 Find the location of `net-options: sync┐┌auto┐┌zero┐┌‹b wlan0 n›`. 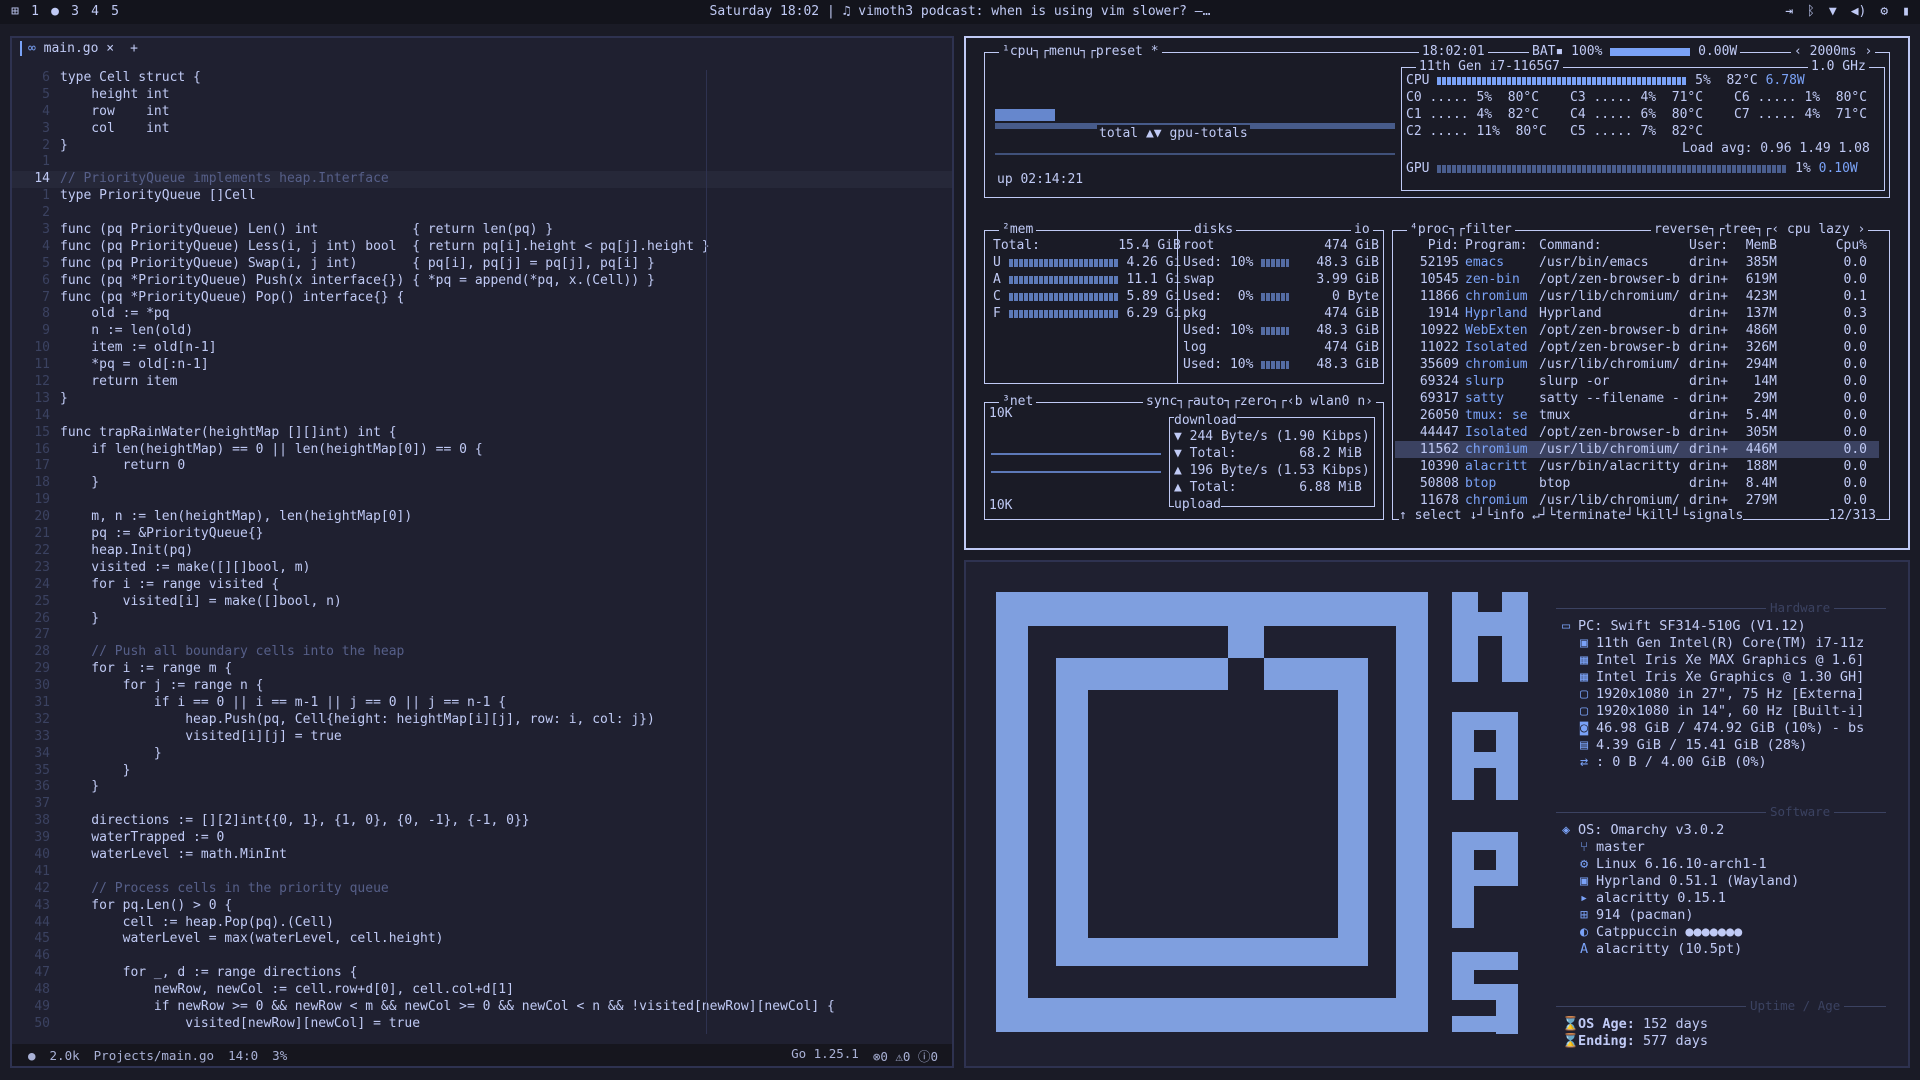

net-options: sync┐┌auto┐┌zero┐┌‹b wlan0 n› is located at coordinates (1259, 401).